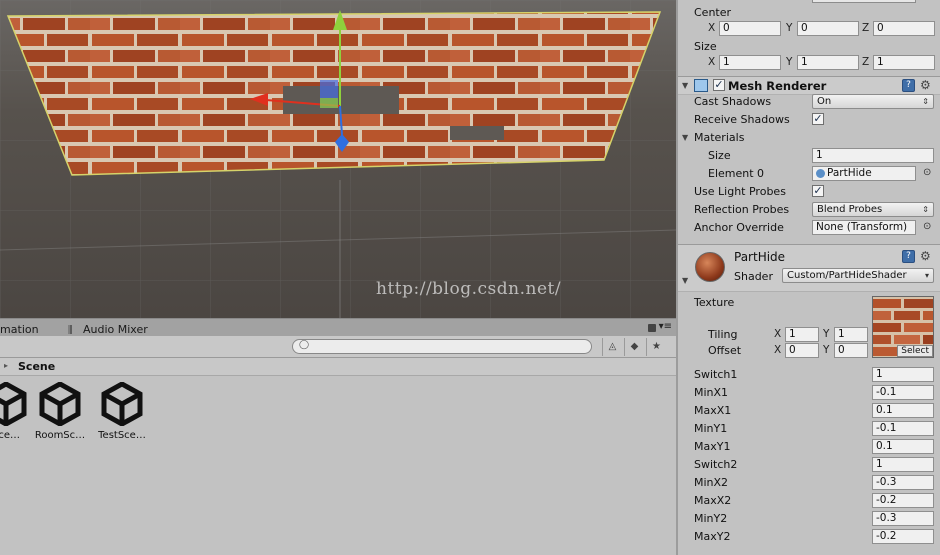 This screenshot has width=940, height=555. What do you see at coordinates (809, 138) in the screenshot?
I see `materials-row: ▼ Materials` at bounding box center [809, 138].